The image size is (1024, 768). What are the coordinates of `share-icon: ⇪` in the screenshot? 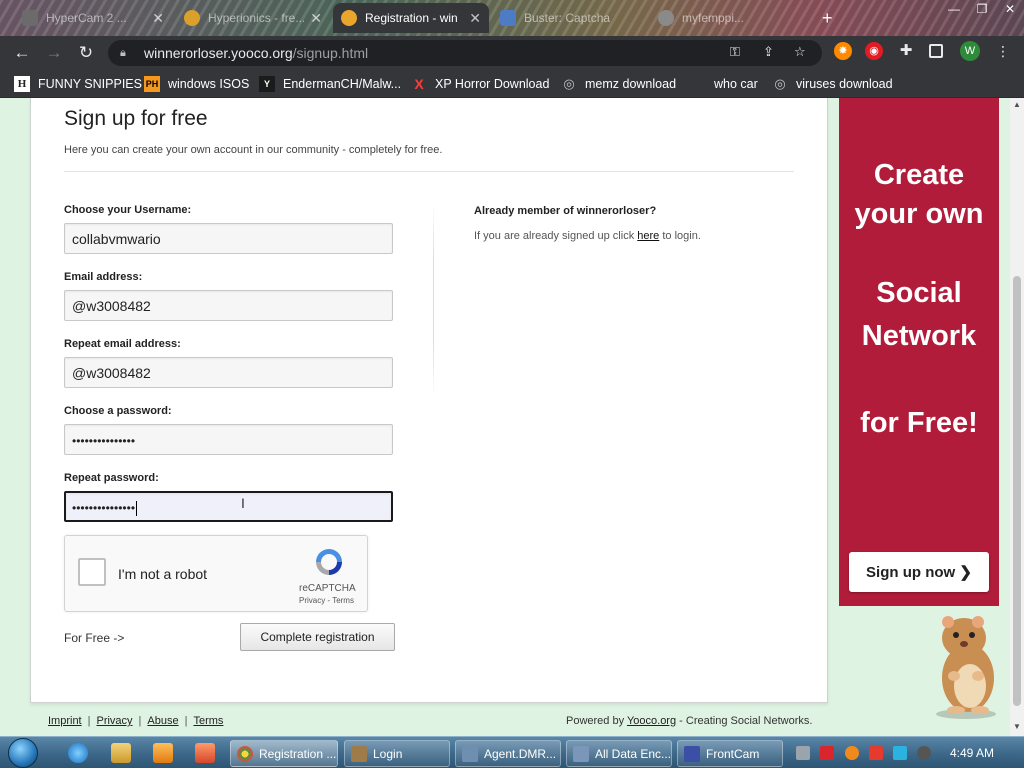 It's located at (768, 52).